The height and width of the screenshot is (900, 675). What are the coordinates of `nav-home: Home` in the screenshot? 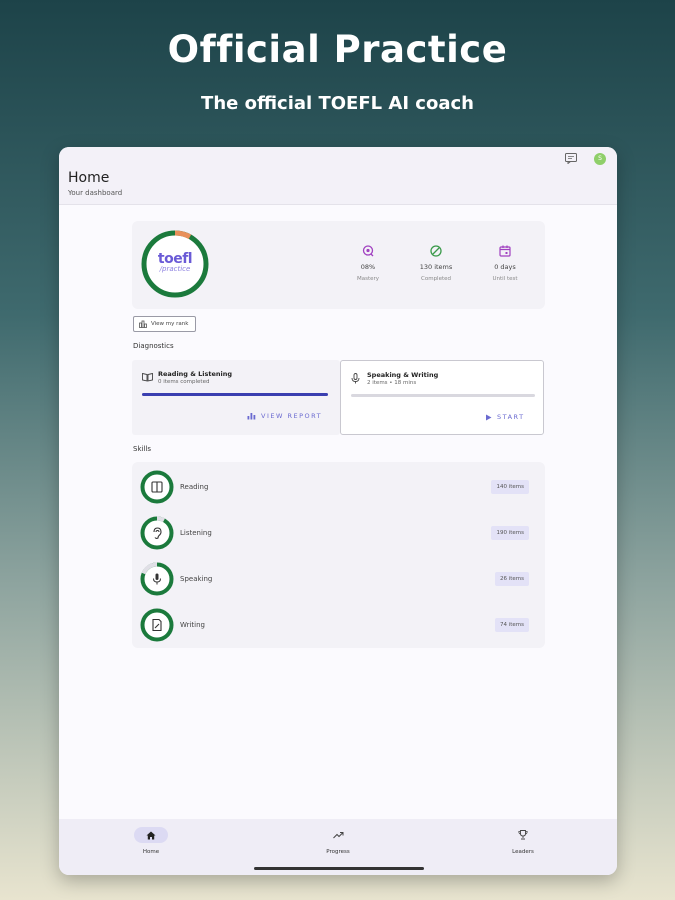 It's located at (151, 841).